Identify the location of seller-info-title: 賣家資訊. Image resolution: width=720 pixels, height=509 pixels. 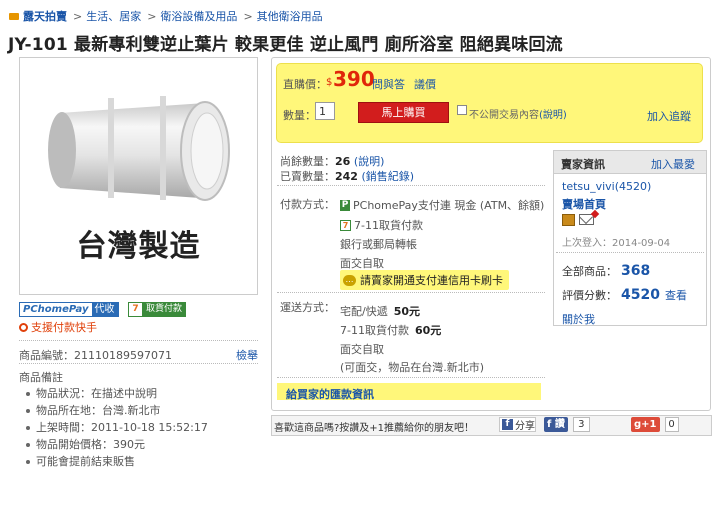
(583, 164).